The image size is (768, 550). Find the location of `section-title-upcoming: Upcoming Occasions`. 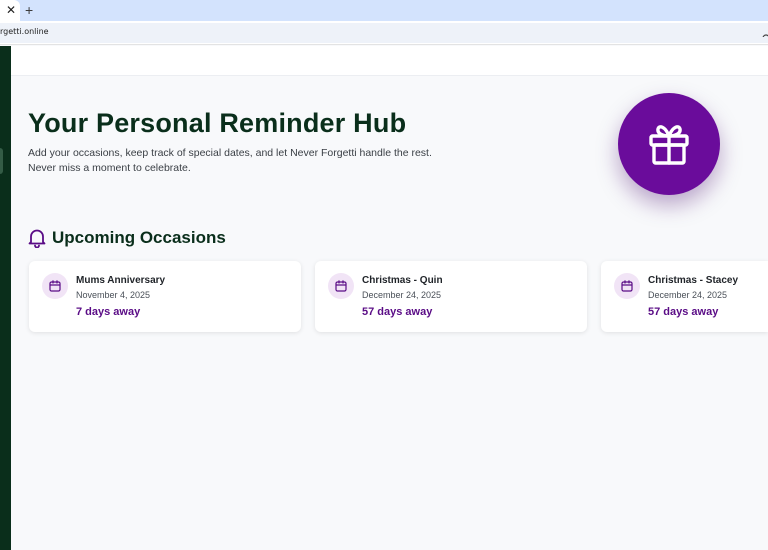

section-title-upcoming: Upcoming Occasions is located at coordinates (139, 237).